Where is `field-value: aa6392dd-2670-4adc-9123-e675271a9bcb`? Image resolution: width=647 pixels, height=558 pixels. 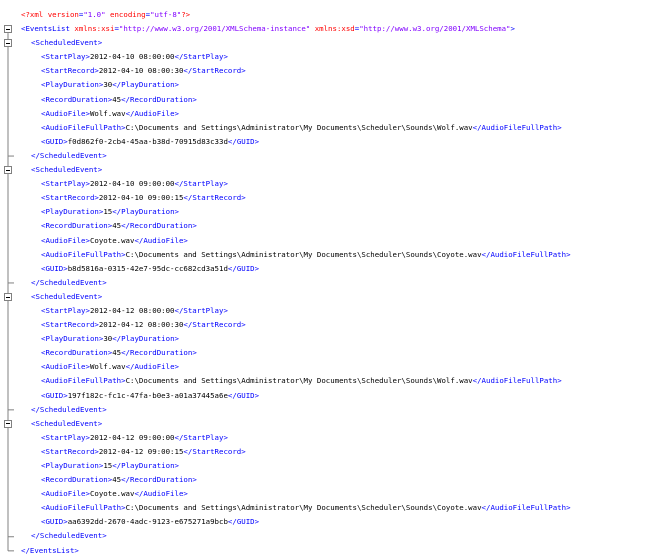
field-value: aa6392dd-2670-4adc-9123-e675271a9bcb is located at coordinates (147, 522).